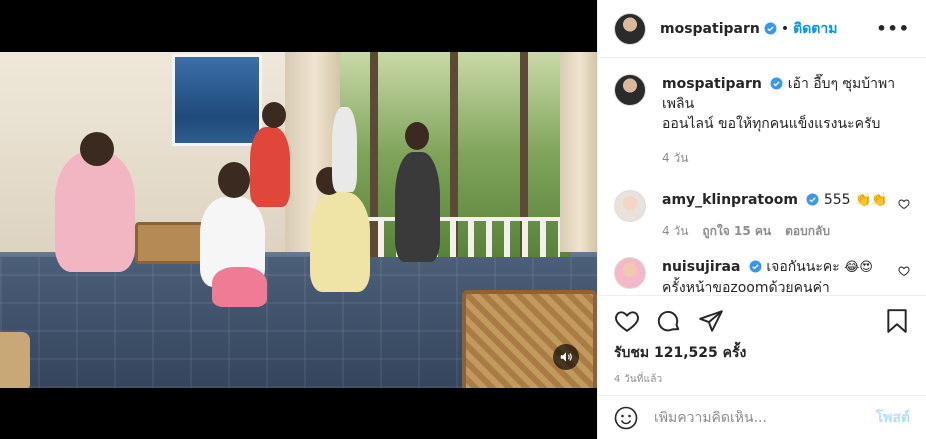 The image size is (926, 439). Describe the element at coordinates (762, 29) in the screenshot. I see `post-header: mospatiparn • ติดตาม •••` at that location.